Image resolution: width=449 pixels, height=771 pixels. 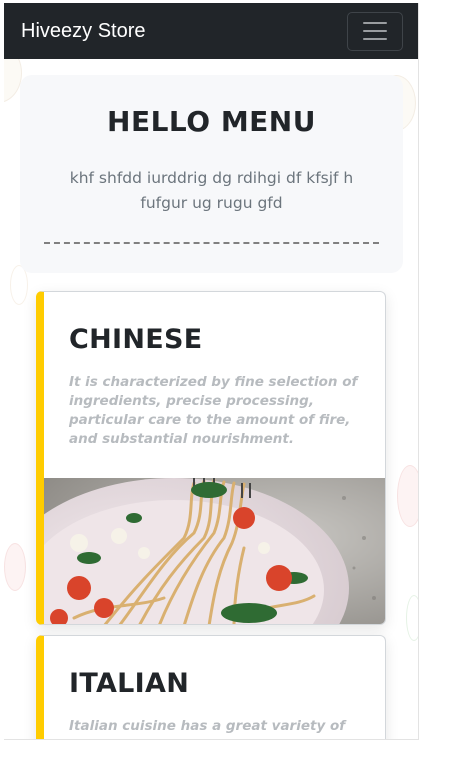 I want to click on navbar-toggle-button, so click(x=375, y=31).